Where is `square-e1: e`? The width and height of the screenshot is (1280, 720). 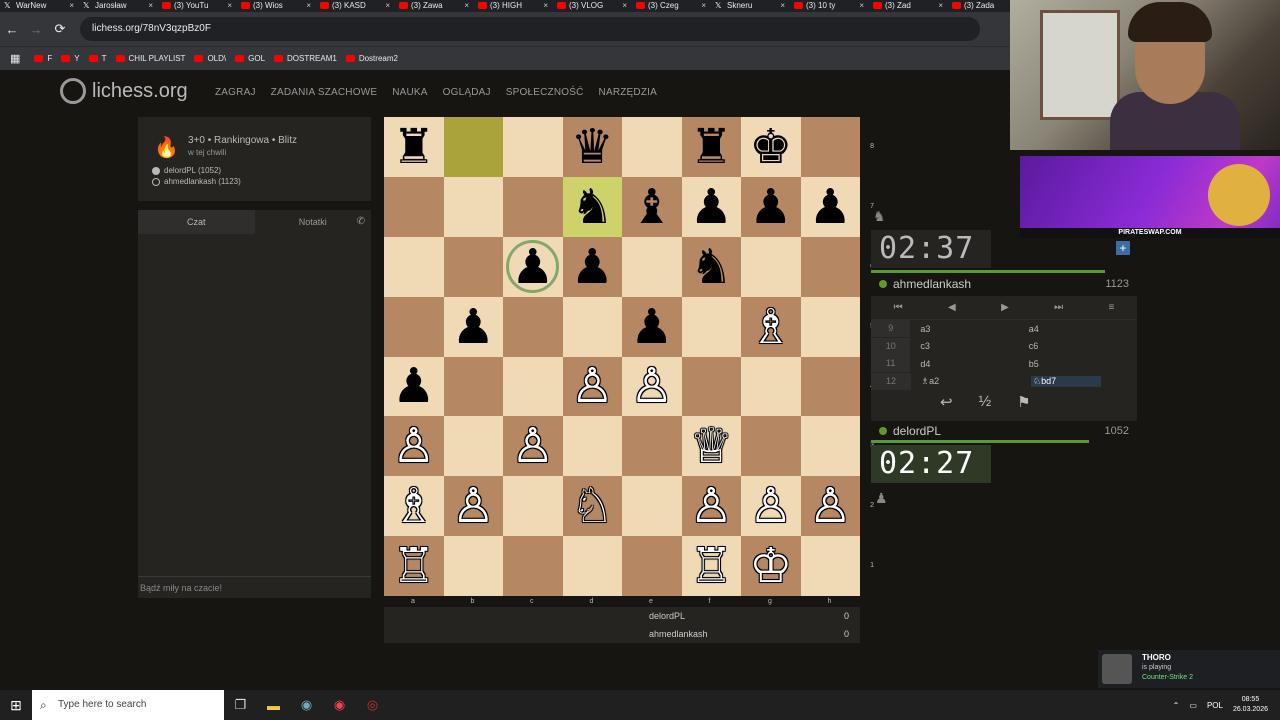
square-e1: e is located at coordinates (652, 570).